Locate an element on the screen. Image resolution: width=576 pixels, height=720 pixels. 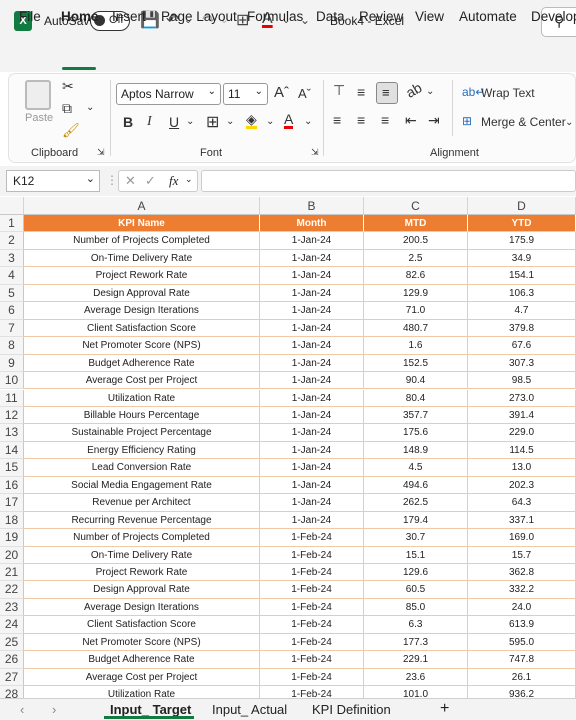
row-header-18: 18 is located at coordinates (12, 520).